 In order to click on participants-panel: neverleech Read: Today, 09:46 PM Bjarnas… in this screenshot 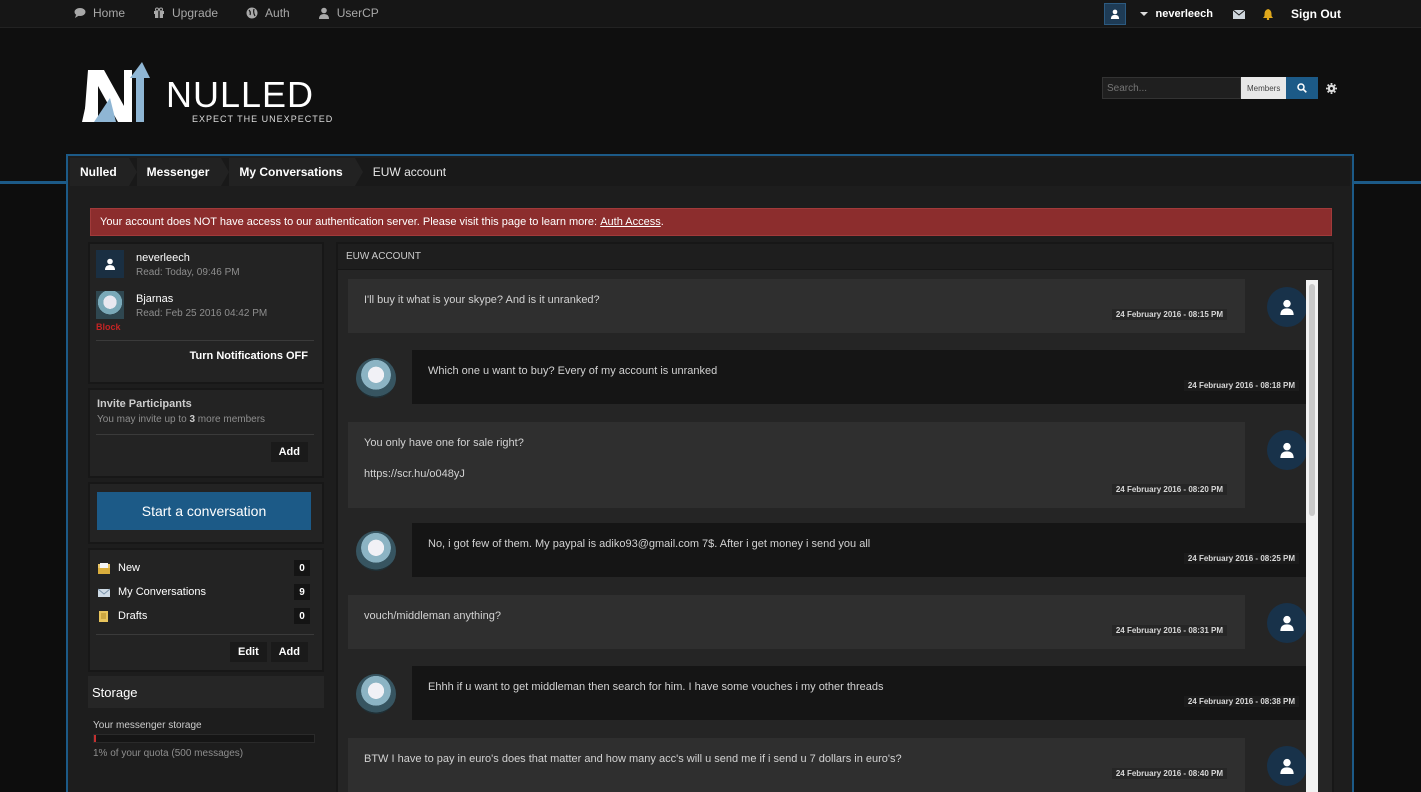, I will do `click(206, 313)`.